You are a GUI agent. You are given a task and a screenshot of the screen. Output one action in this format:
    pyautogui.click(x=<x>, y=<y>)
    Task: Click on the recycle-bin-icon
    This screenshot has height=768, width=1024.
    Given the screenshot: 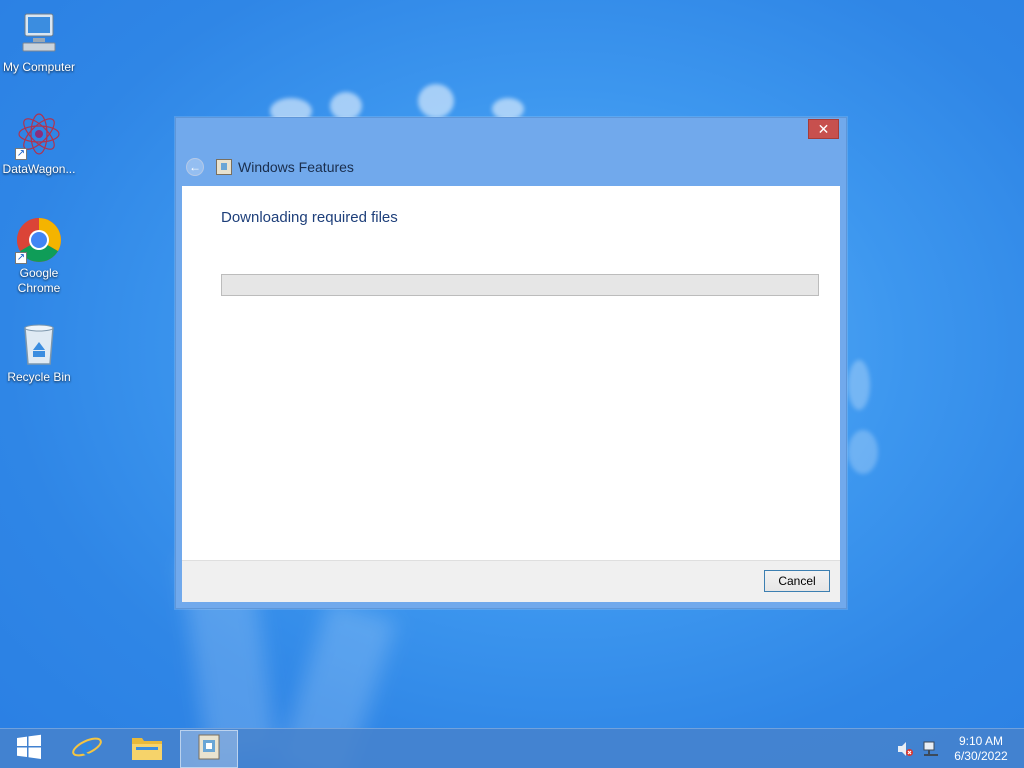 What is the action you would take?
    pyautogui.click(x=39, y=344)
    